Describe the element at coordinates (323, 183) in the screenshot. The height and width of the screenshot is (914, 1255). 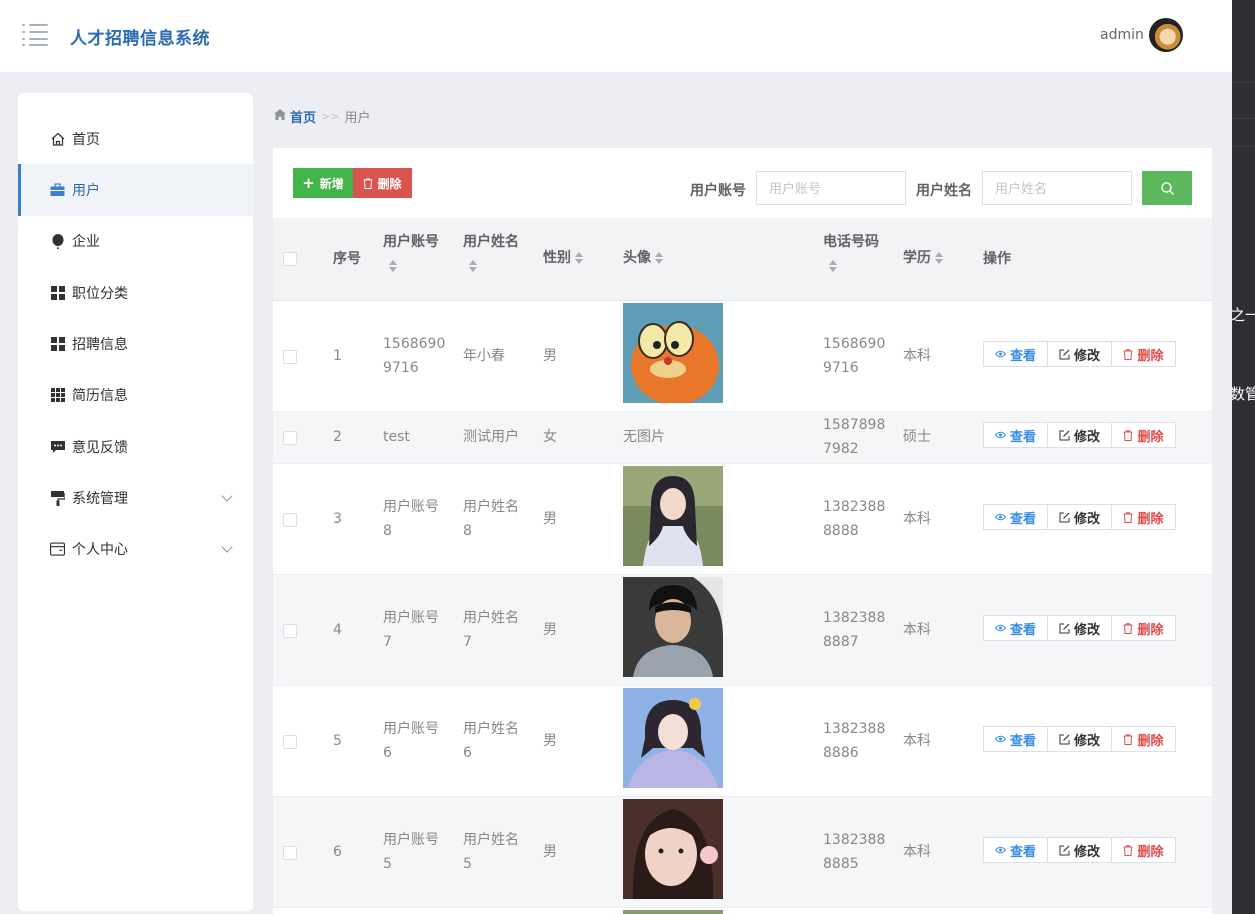
I see `add-button: + 新增` at that location.